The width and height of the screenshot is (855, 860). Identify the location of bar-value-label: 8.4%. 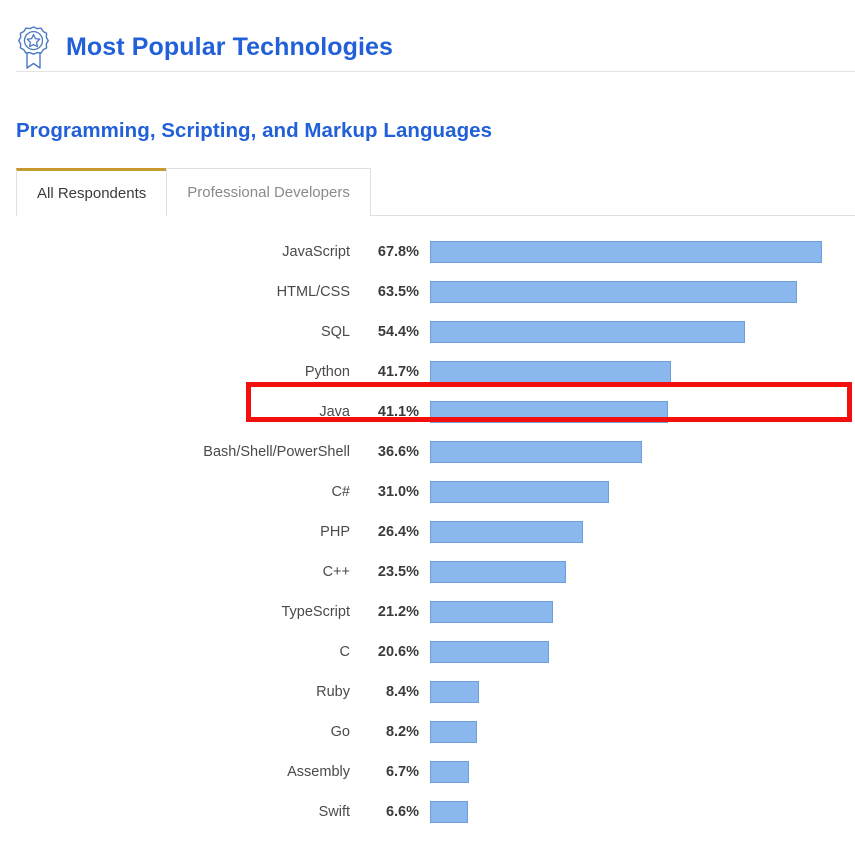
(402, 692).